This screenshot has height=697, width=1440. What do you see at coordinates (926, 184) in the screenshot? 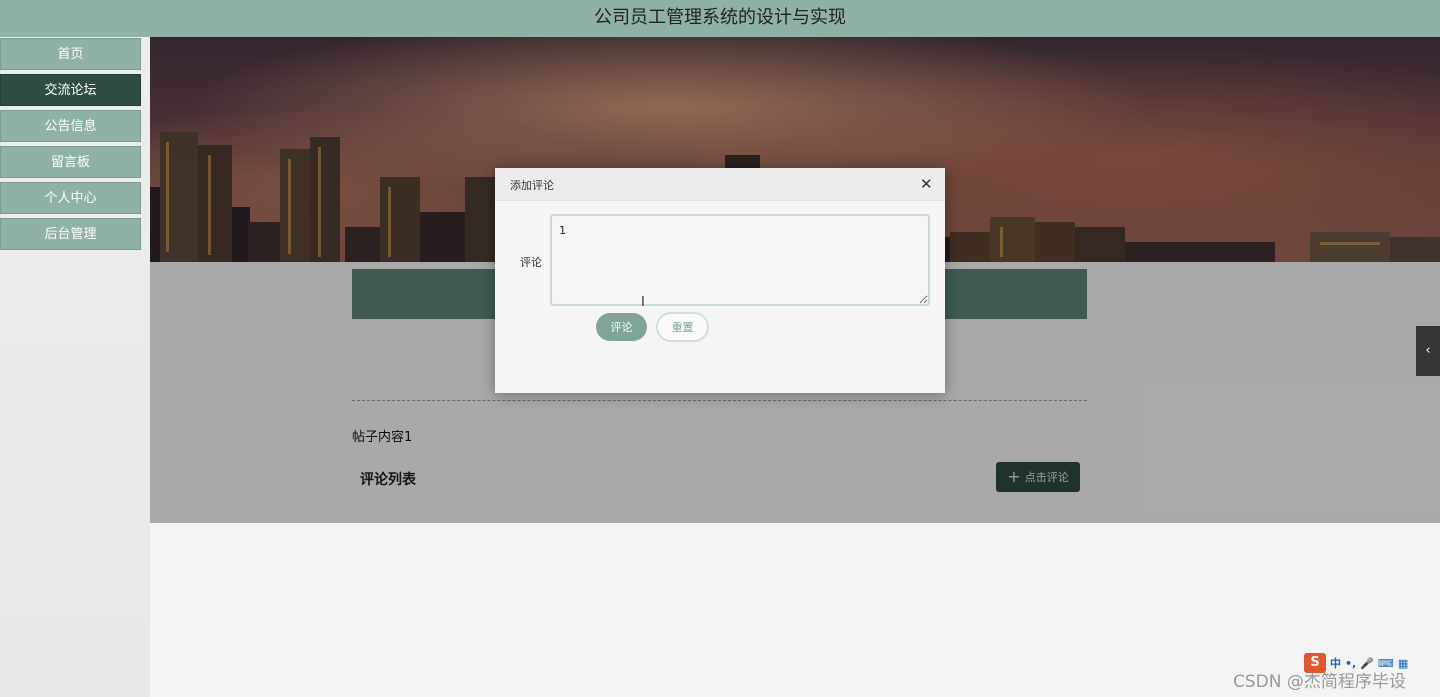
I see `close-icon: ✕` at bounding box center [926, 184].